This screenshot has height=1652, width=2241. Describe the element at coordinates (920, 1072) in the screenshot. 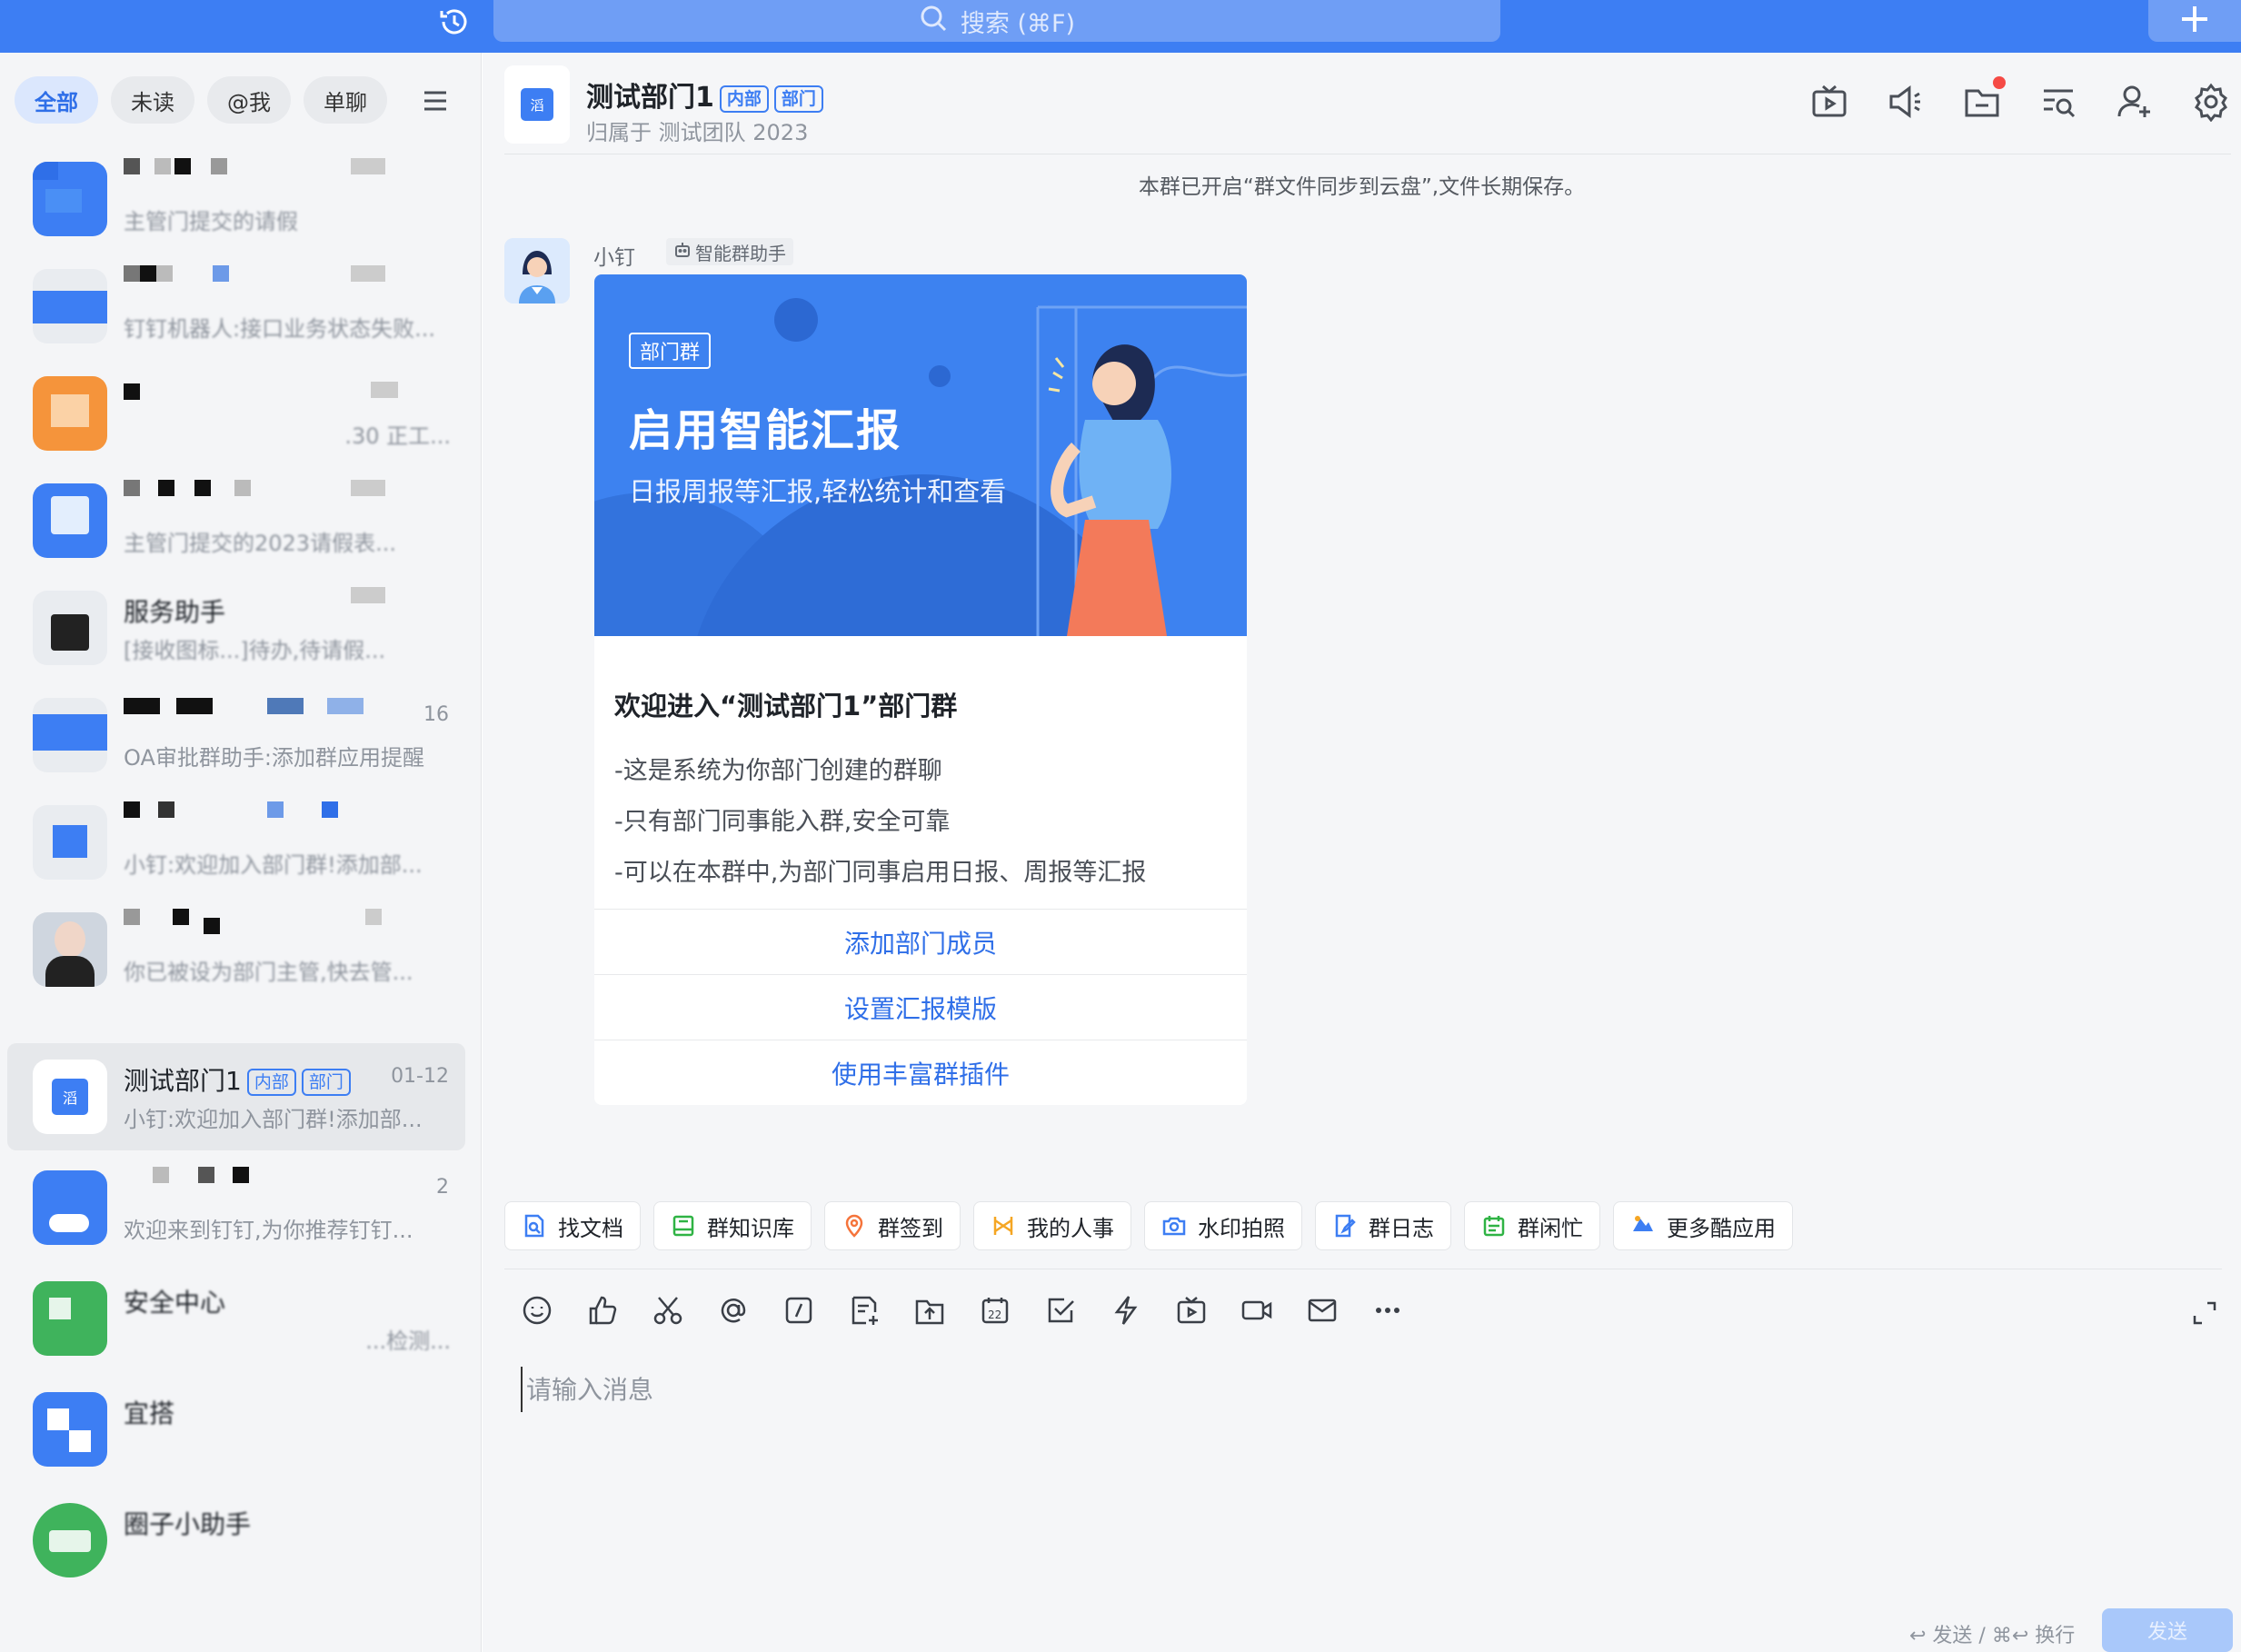

I see `use-group-plugins-button: 使用丰富群插件` at that location.